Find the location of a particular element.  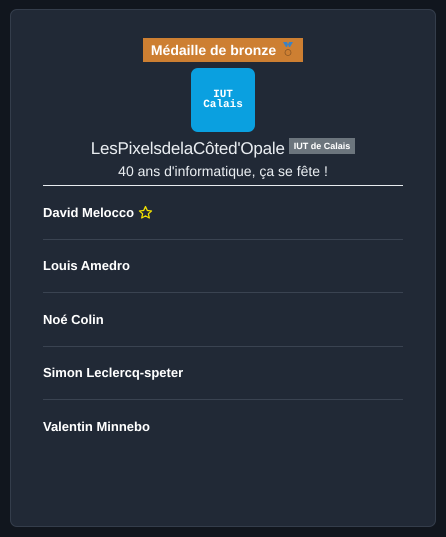

member-name: Noé Colin is located at coordinates (73, 319).